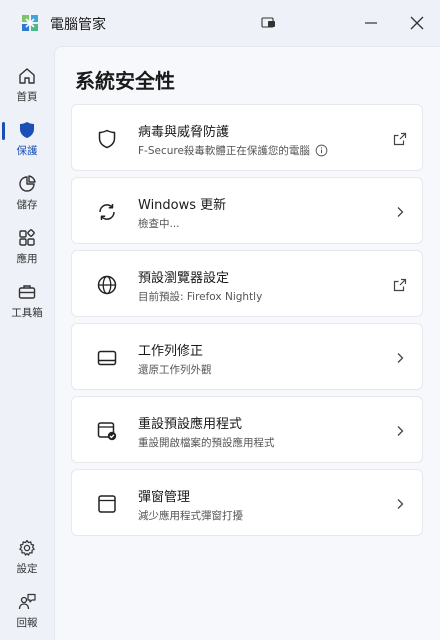  I want to click on gear-icon, so click(27, 547).